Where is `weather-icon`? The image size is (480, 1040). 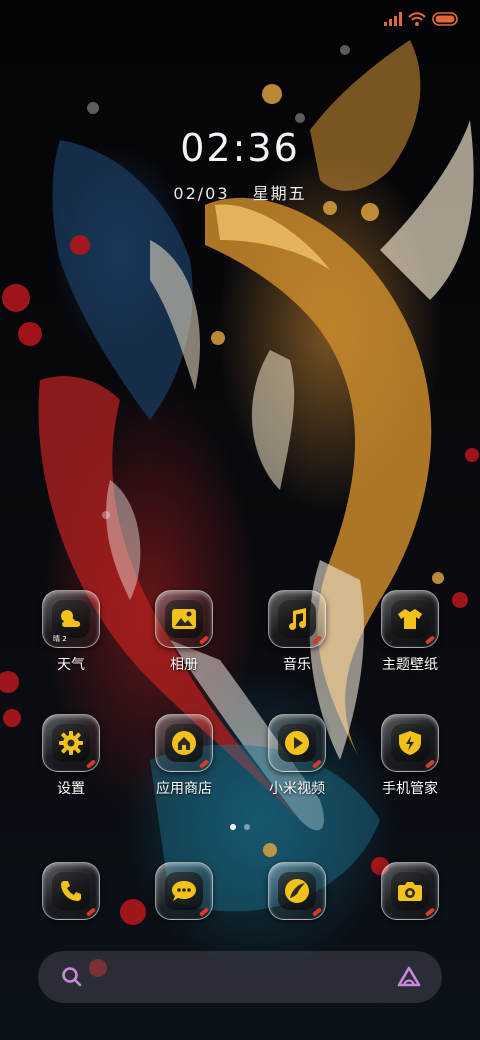
weather-icon is located at coordinates (71, 618).